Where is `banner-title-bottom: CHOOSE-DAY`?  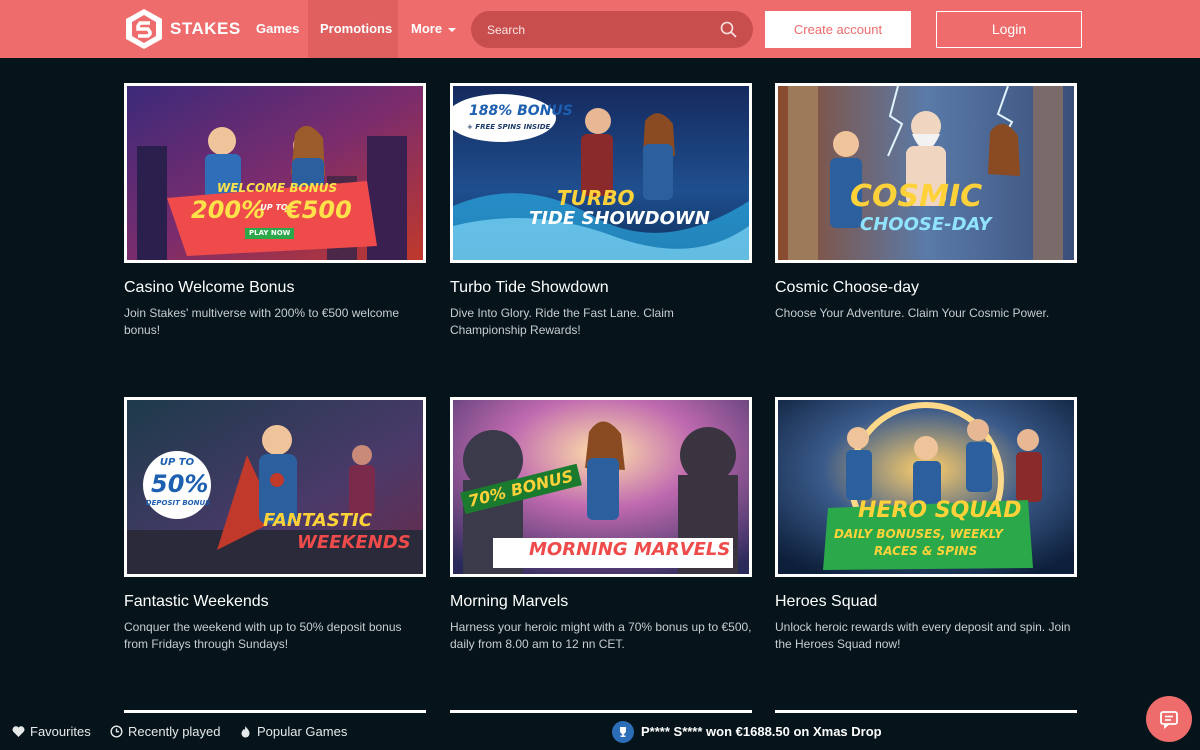
banner-title-bottom: CHOOSE-DAY is located at coordinates (926, 224).